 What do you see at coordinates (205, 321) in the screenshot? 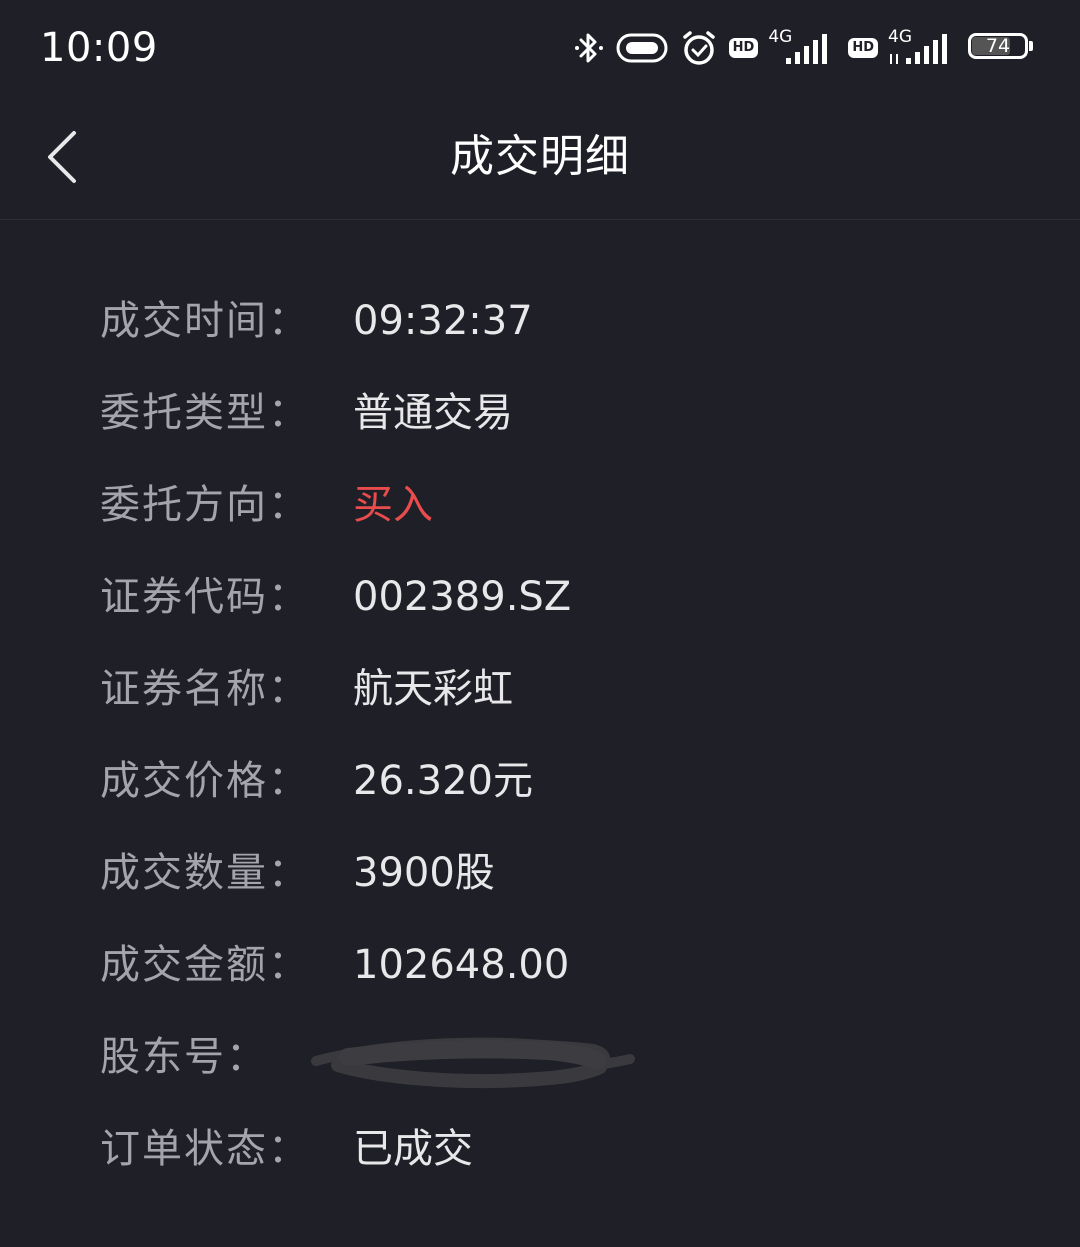
I see `detail-label: 成交时间：` at bounding box center [205, 321].